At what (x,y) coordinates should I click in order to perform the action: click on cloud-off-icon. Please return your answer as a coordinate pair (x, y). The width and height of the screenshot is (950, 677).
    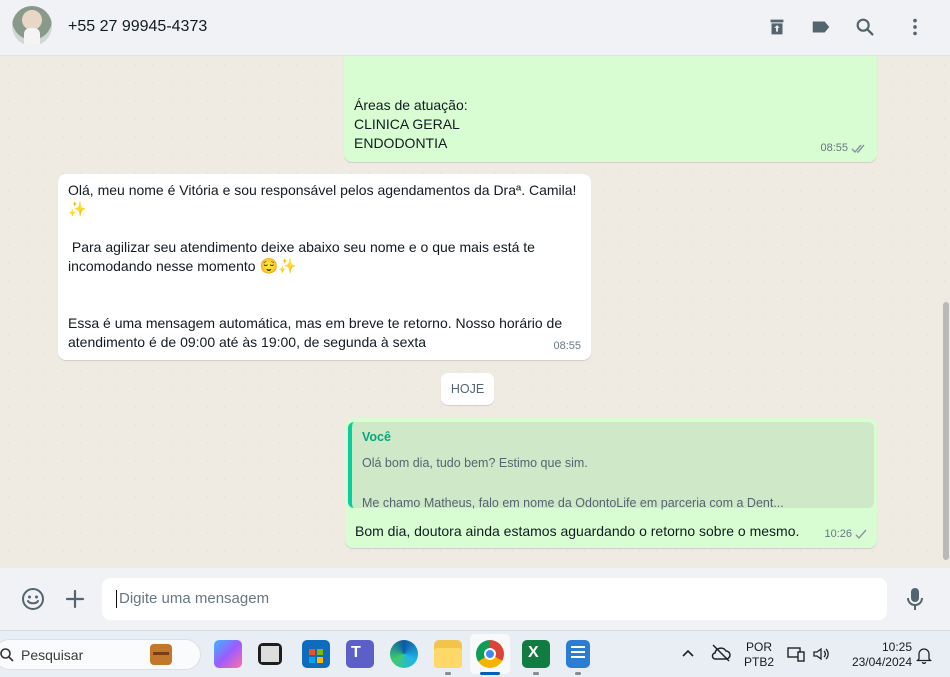
    Looking at the image, I should click on (721, 653).